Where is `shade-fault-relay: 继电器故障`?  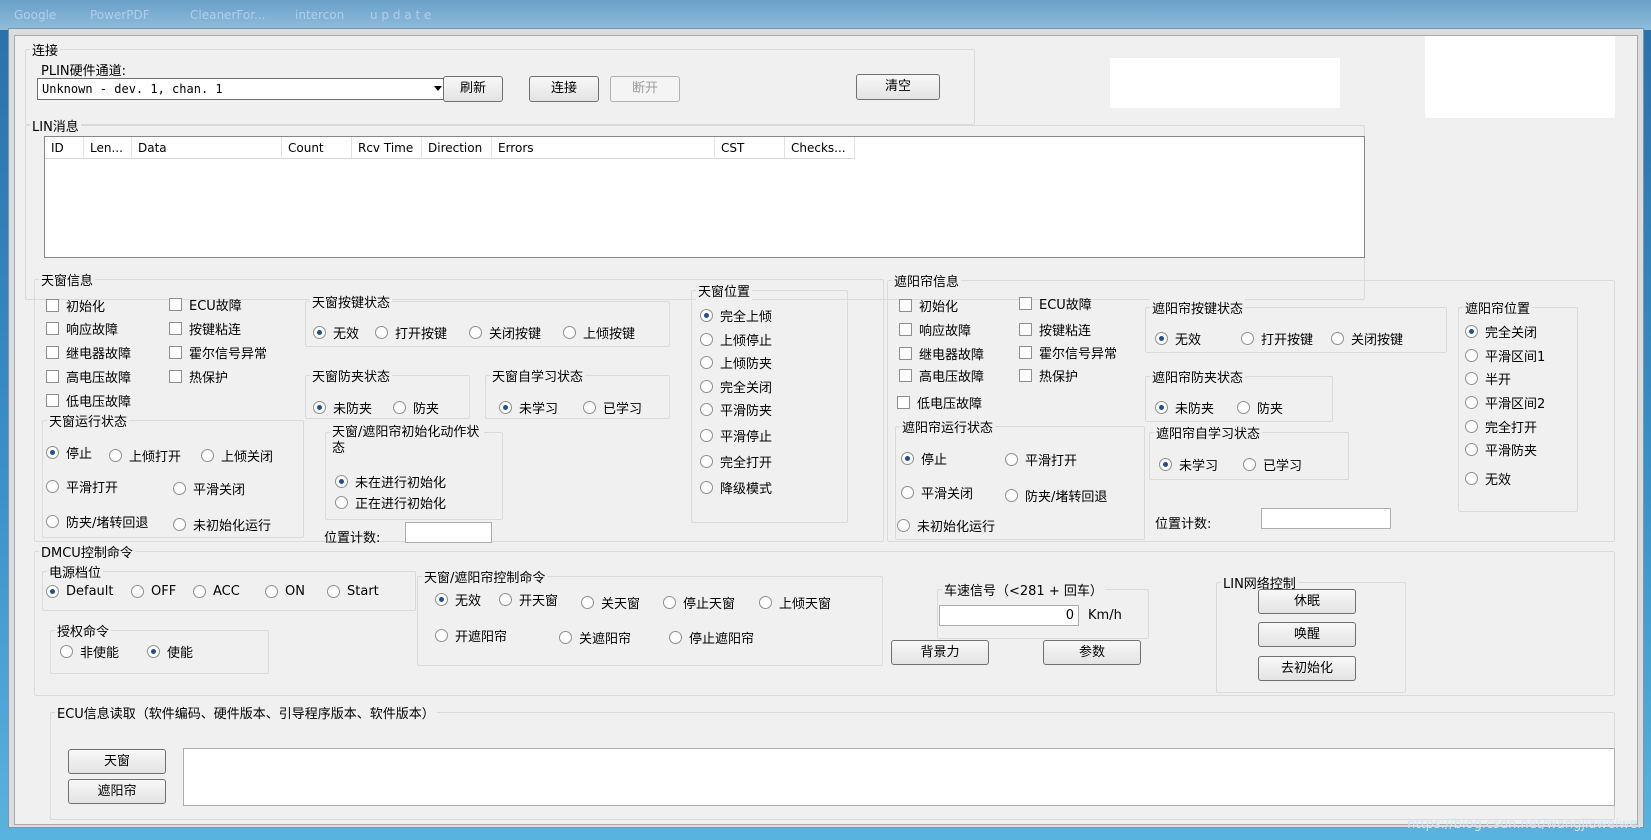
shade-fault-relay: 继电器故障 is located at coordinates (941, 353).